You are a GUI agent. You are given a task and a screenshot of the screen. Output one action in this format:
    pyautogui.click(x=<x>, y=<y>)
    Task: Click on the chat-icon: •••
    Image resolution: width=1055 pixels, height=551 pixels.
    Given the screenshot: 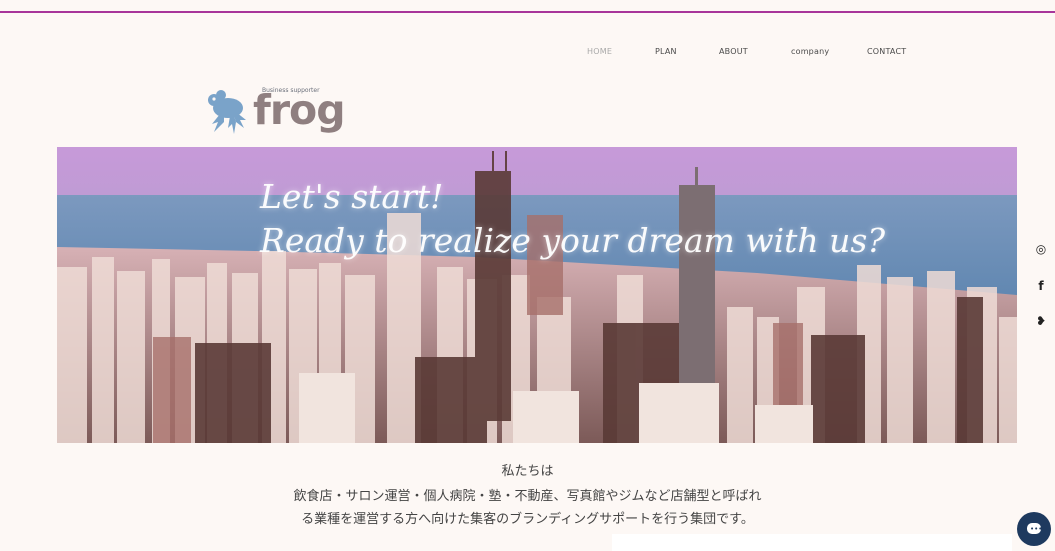 What is the action you would take?
    pyautogui.click(x=1036, y=529)
    